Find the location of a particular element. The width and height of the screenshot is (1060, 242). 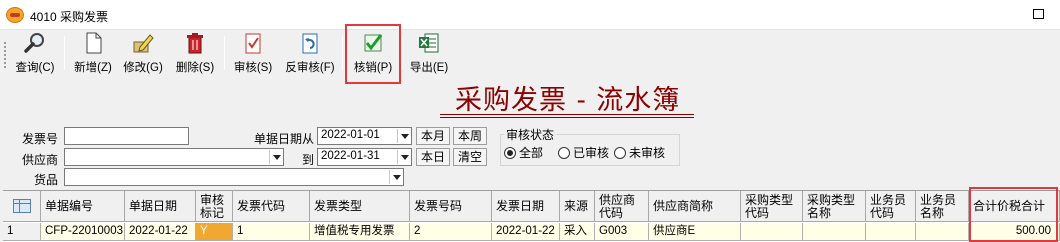

export-button: 导出(E) is located at coordinates (429, 54).